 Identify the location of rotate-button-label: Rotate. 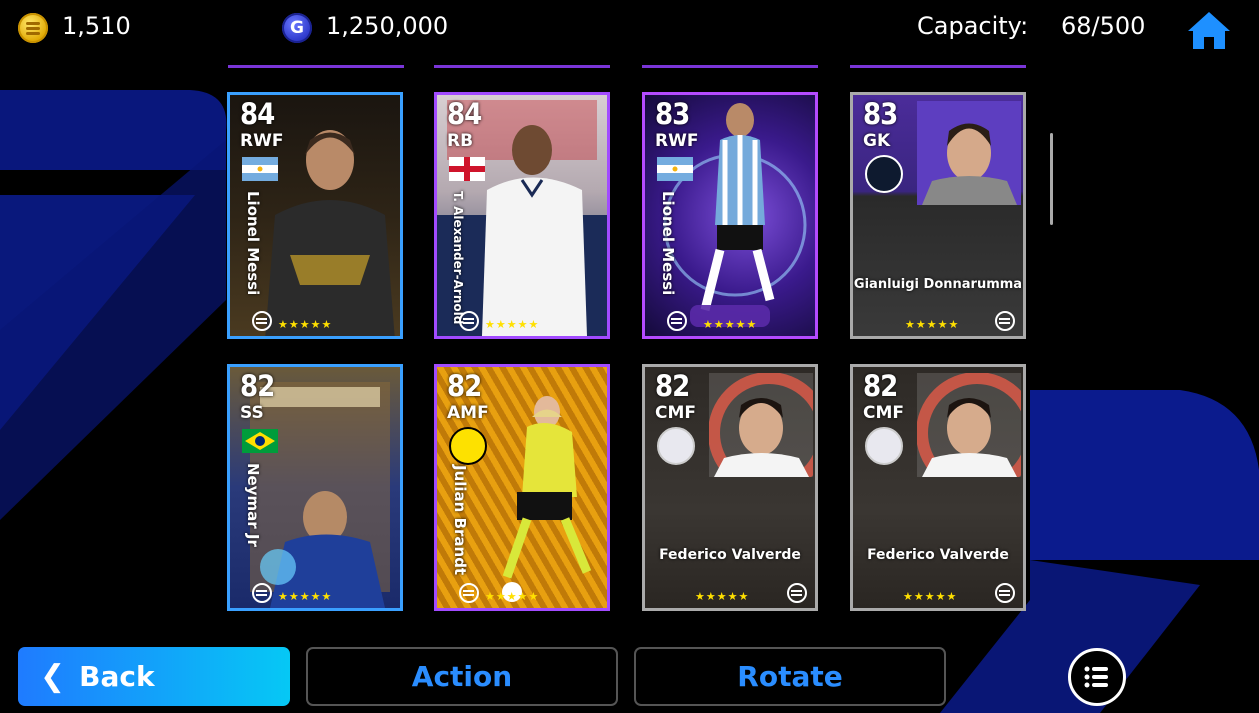
(790, 676).